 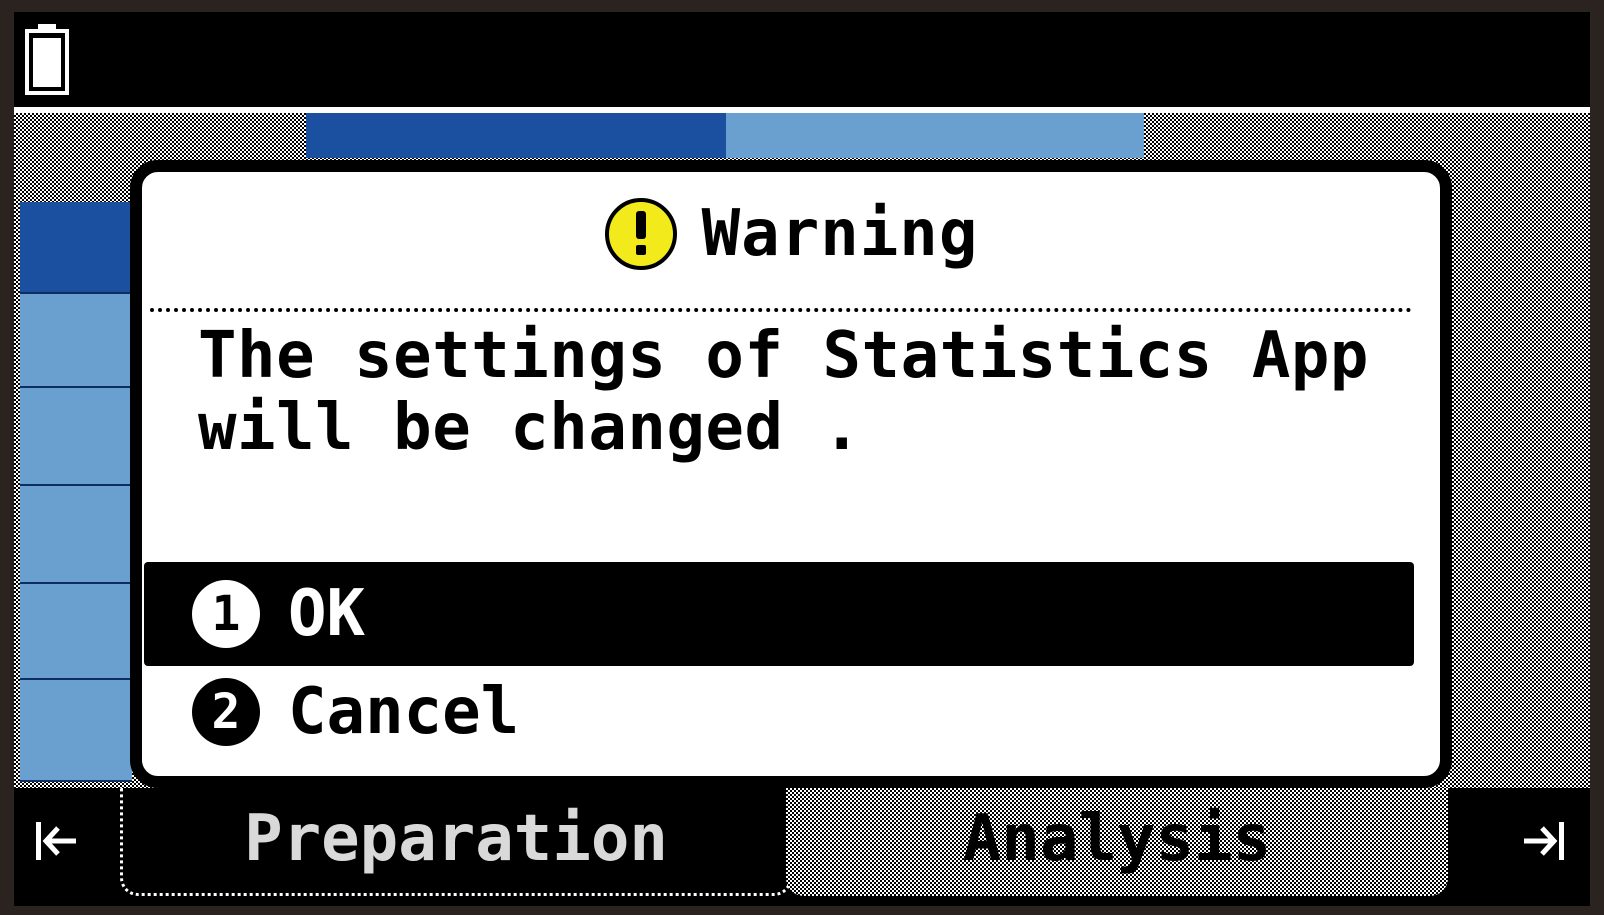 I want to click on option-cancel: 2 Cancel, so click(x=779, y=712).